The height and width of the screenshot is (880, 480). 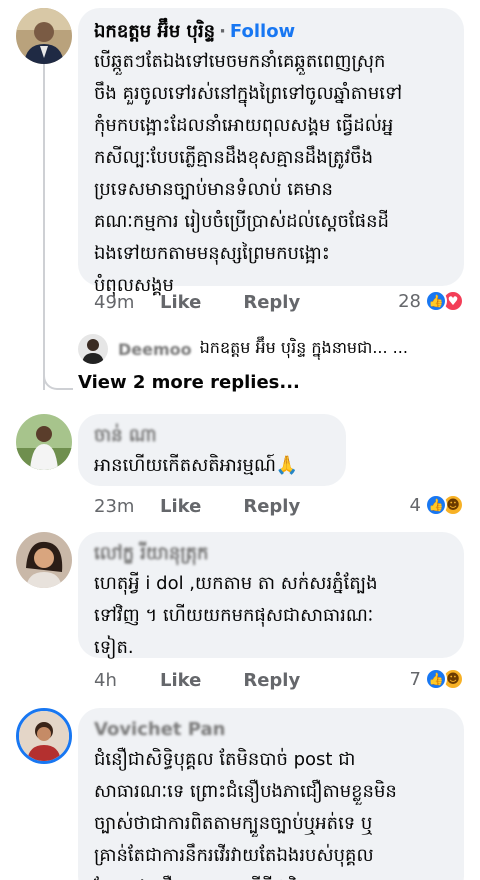 What do you see at coordinates (155, 349) in the screenshot?
I see `reply-author: Deemoo` at bounding box center [155, 349].